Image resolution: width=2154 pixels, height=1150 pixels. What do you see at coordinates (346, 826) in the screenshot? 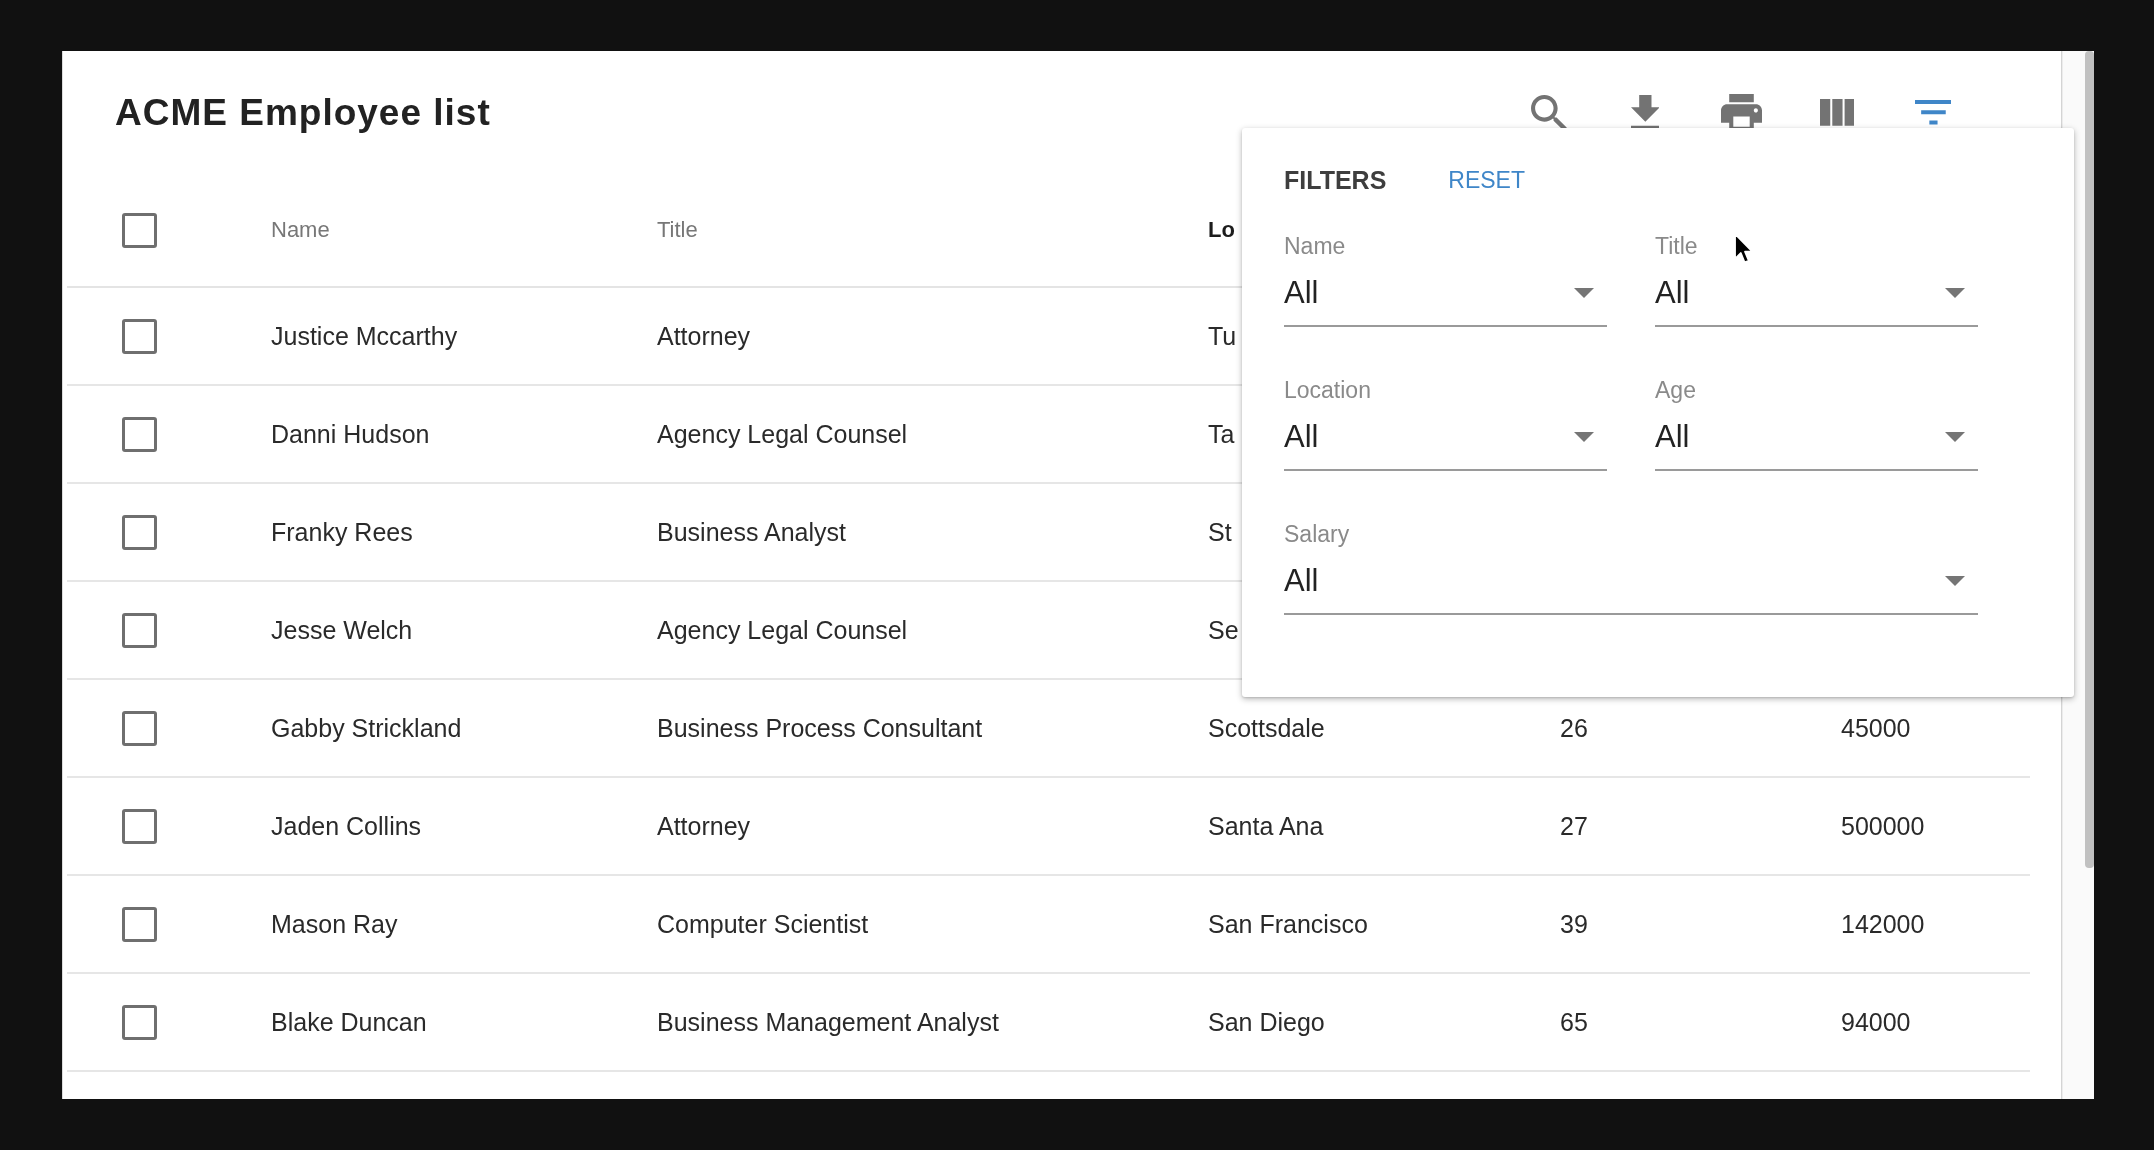
I see `table-cell: Jaden Collins` at bounding box center [346, 826].